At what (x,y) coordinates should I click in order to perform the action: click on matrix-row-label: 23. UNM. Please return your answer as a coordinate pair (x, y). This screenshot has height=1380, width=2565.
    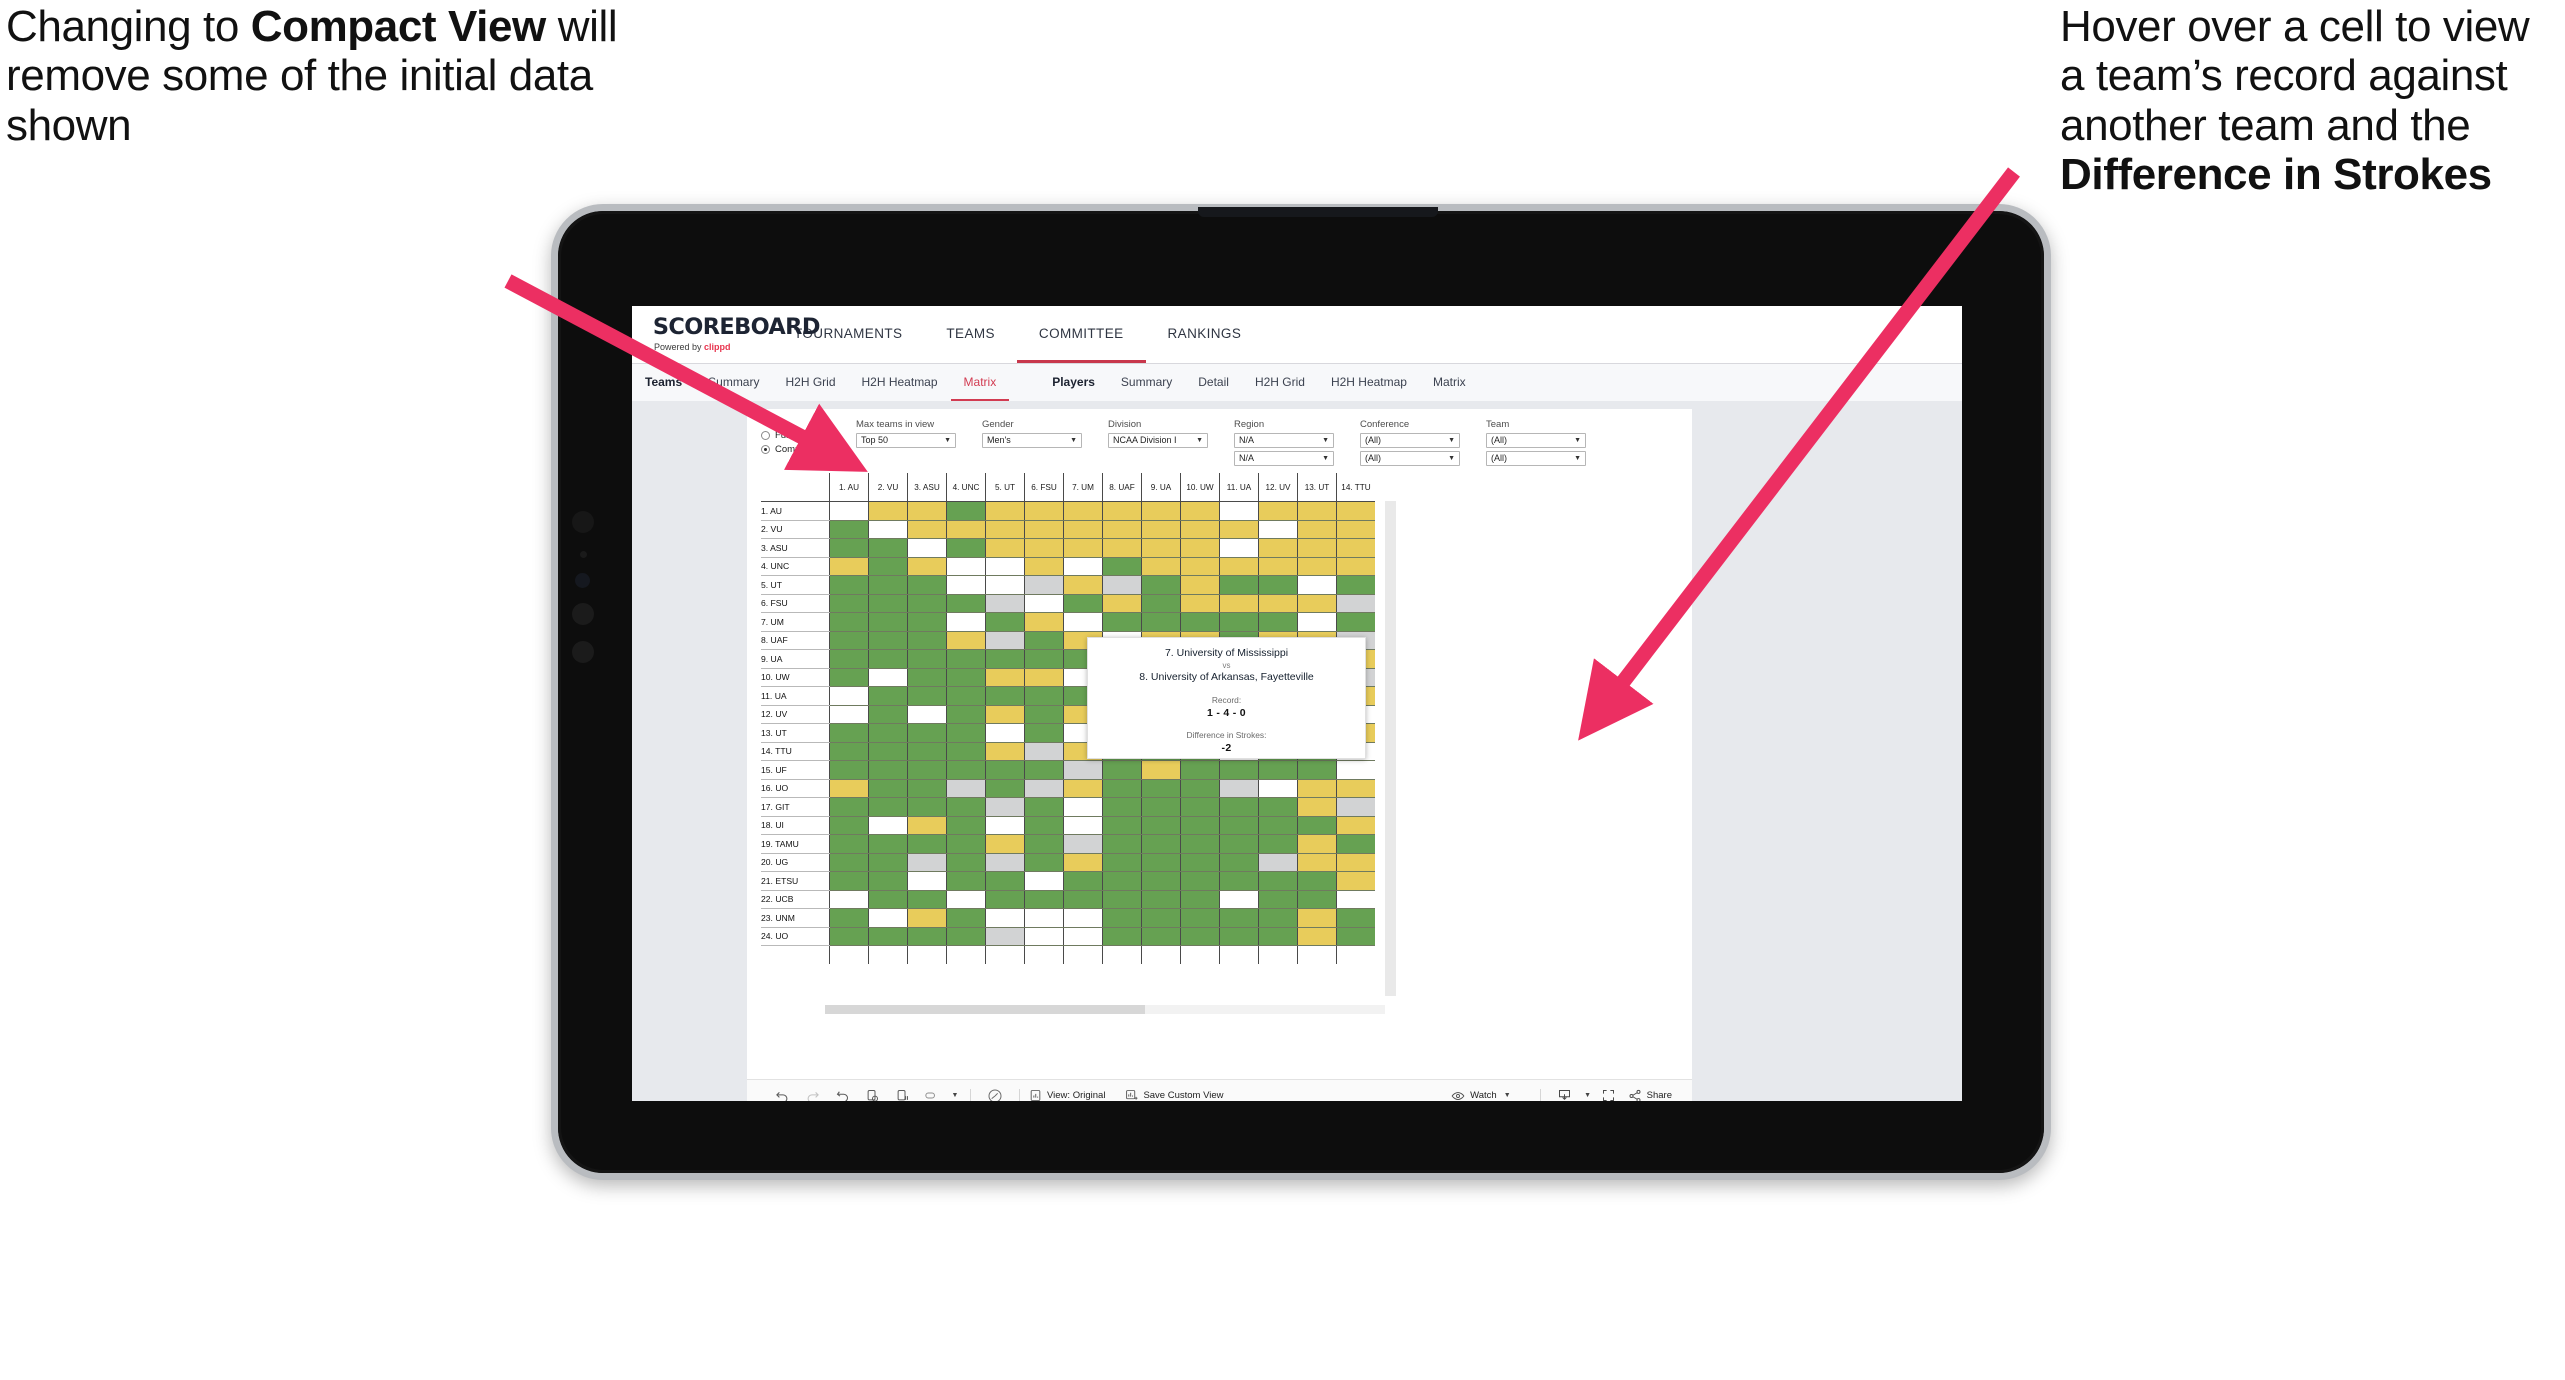
    Looking at the image, I should click on (795, 918).